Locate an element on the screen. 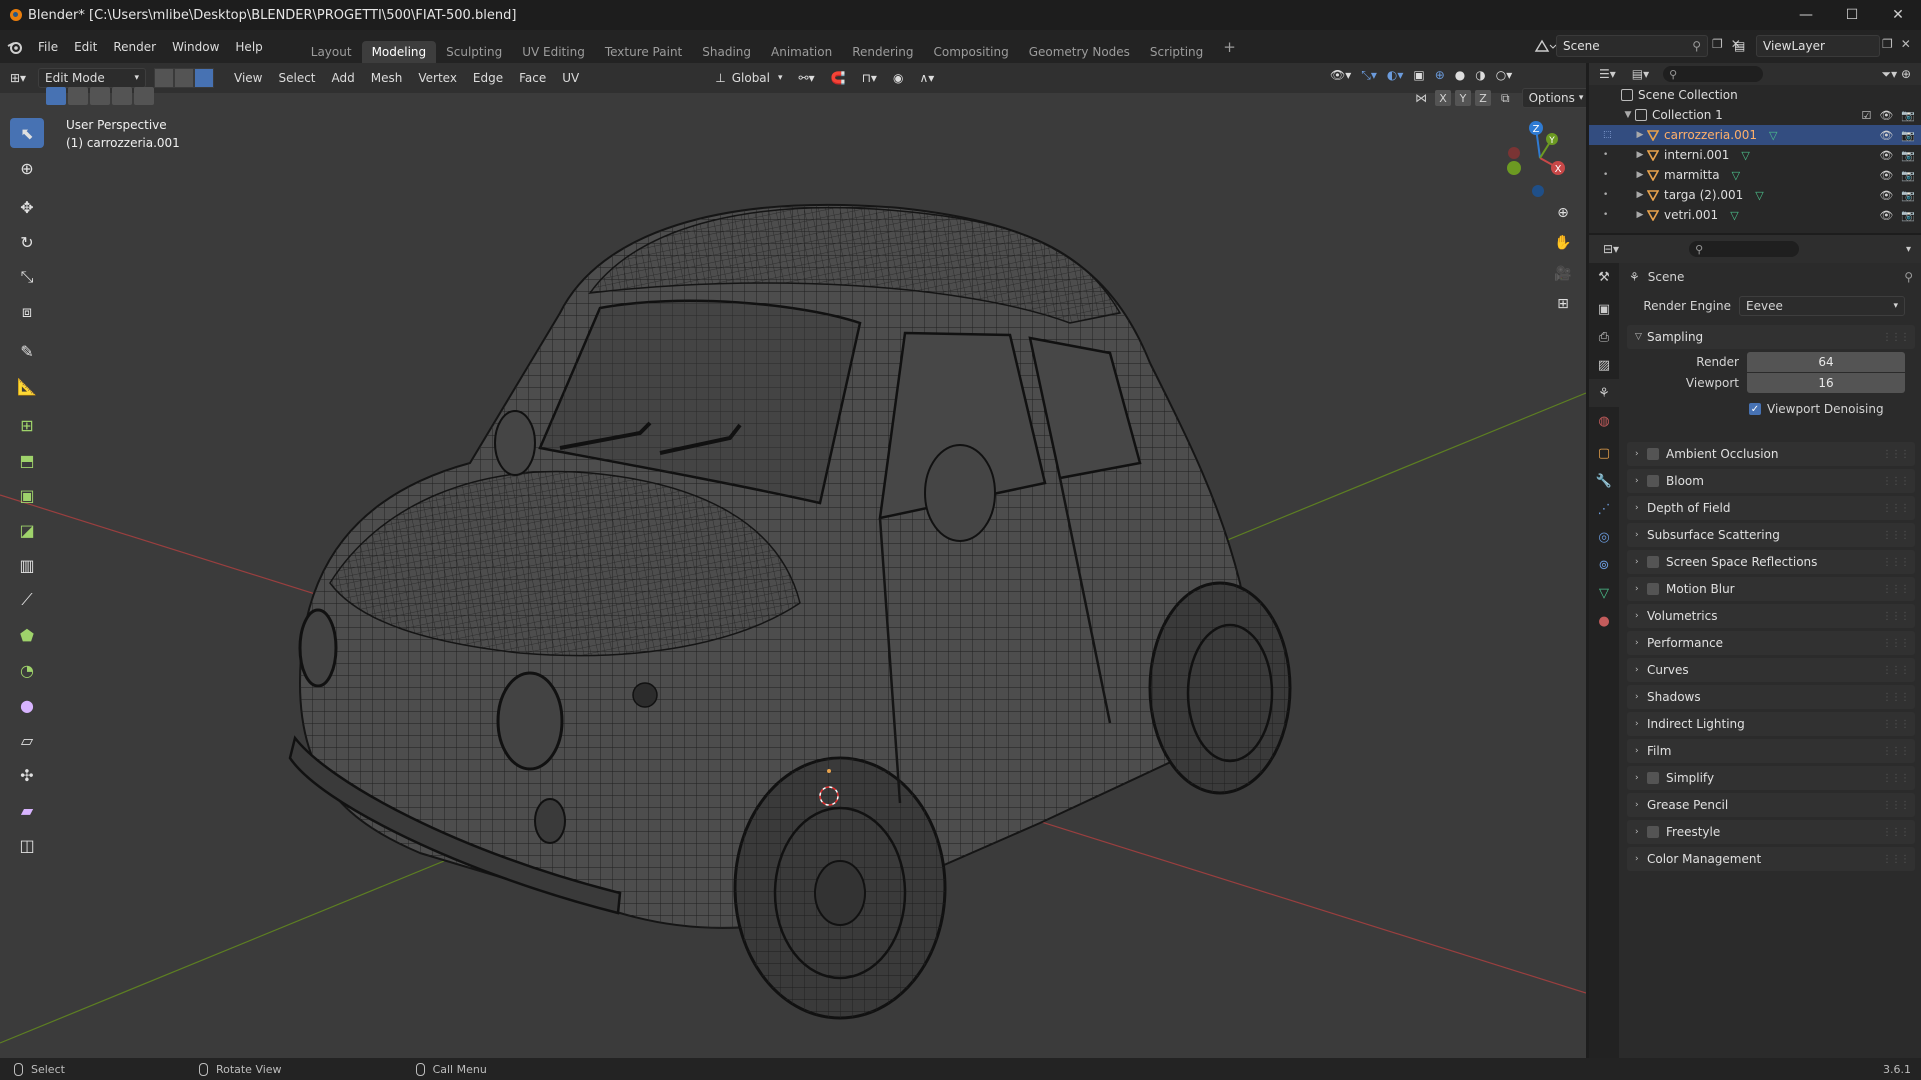 The width and height of the screenshot is (1921, 1080). menu-edit: Edit is located at coordinates (85, 47).